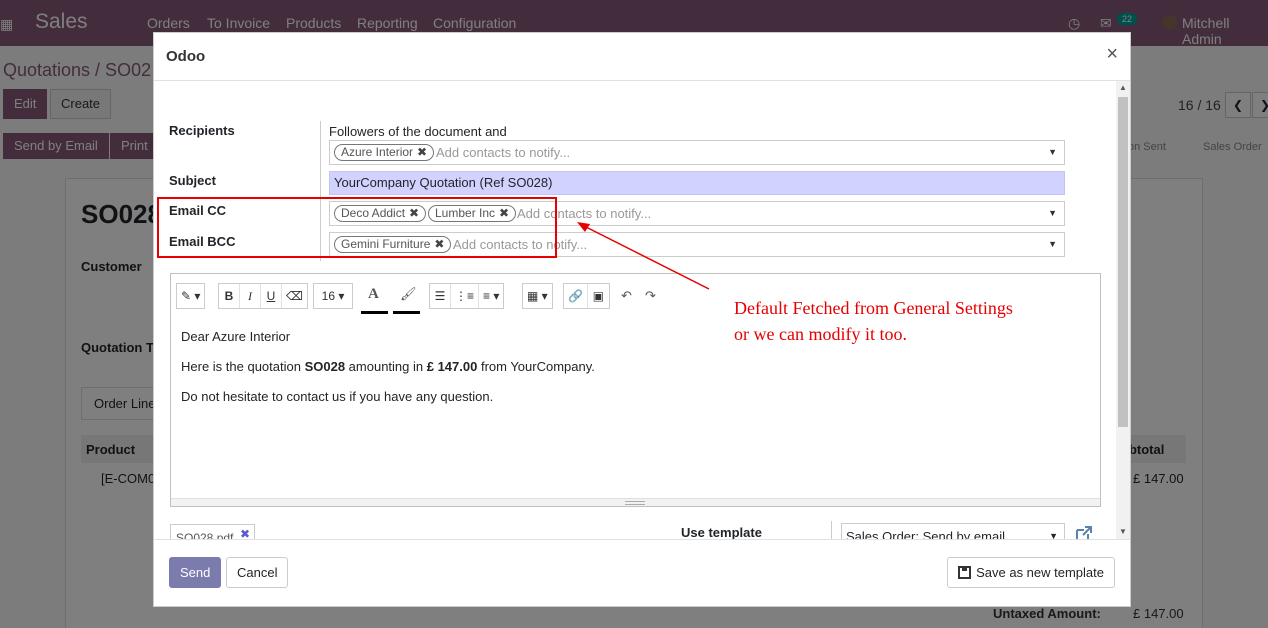  What do you see at coordinates (1112, 54) in the screenshot?
I see `close-icon: ×` at bounding box center [1112, 54].